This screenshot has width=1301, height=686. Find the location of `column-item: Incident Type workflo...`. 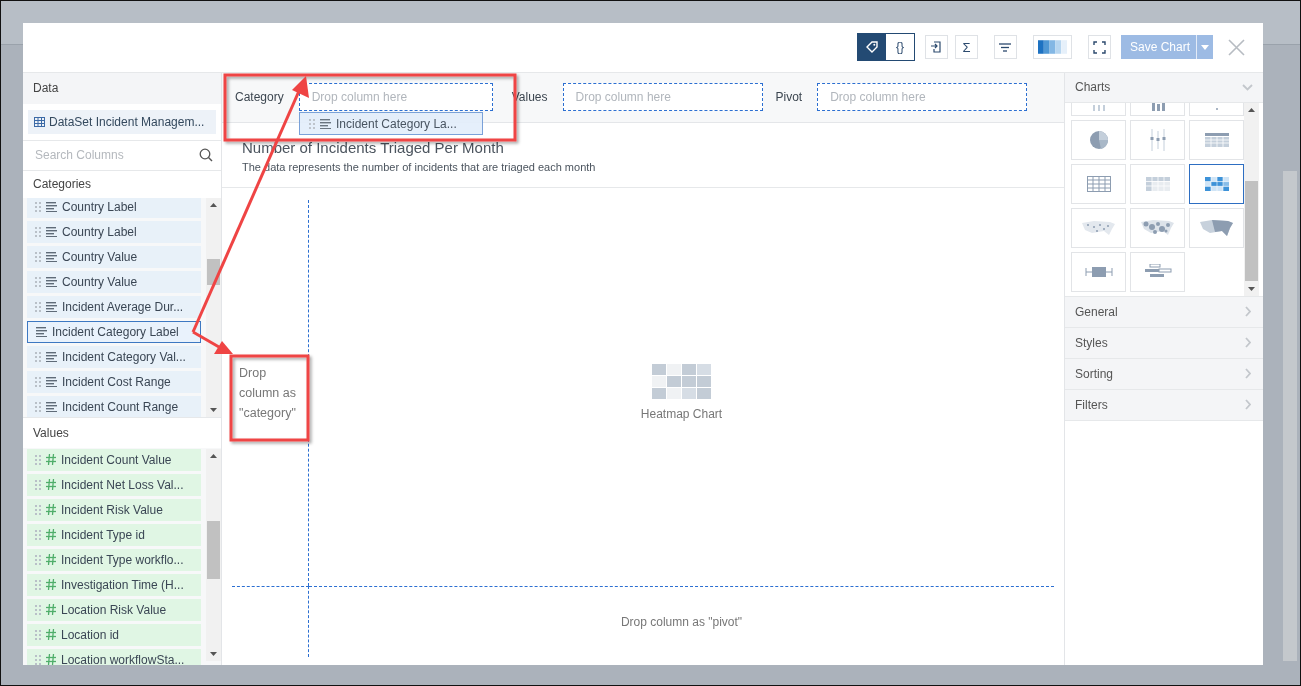

column-item: Incident Type workflo... is located at coordinates (114, 559).